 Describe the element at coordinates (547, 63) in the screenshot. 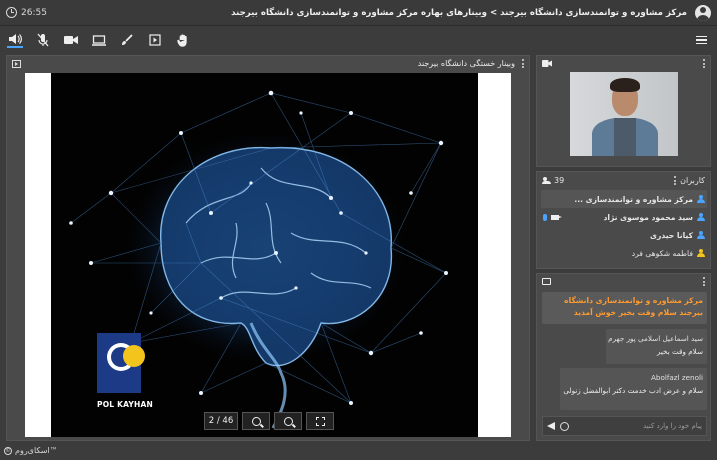

I see `video-camera-icon` at that location.